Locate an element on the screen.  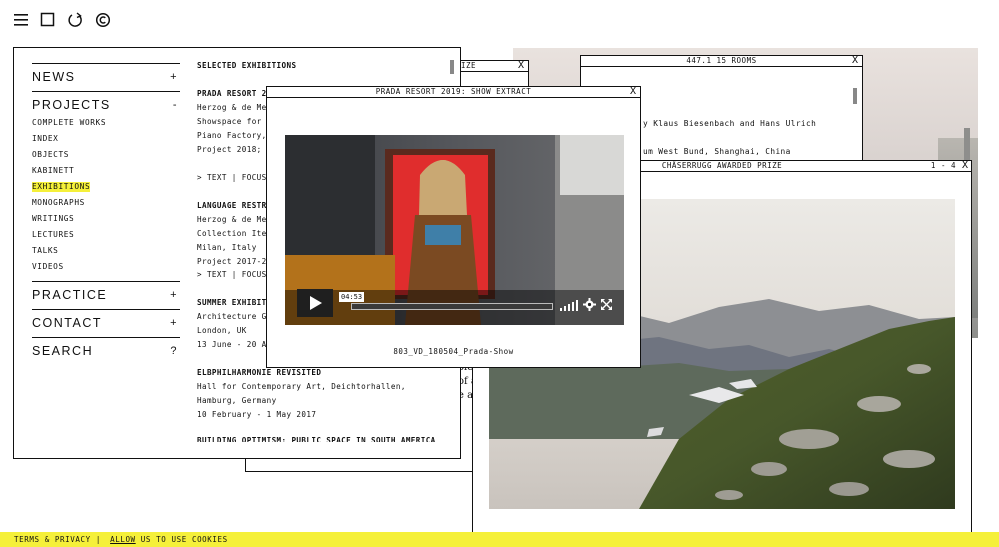
submenu-item: OBJECTS is located at coordinates (50, 155).